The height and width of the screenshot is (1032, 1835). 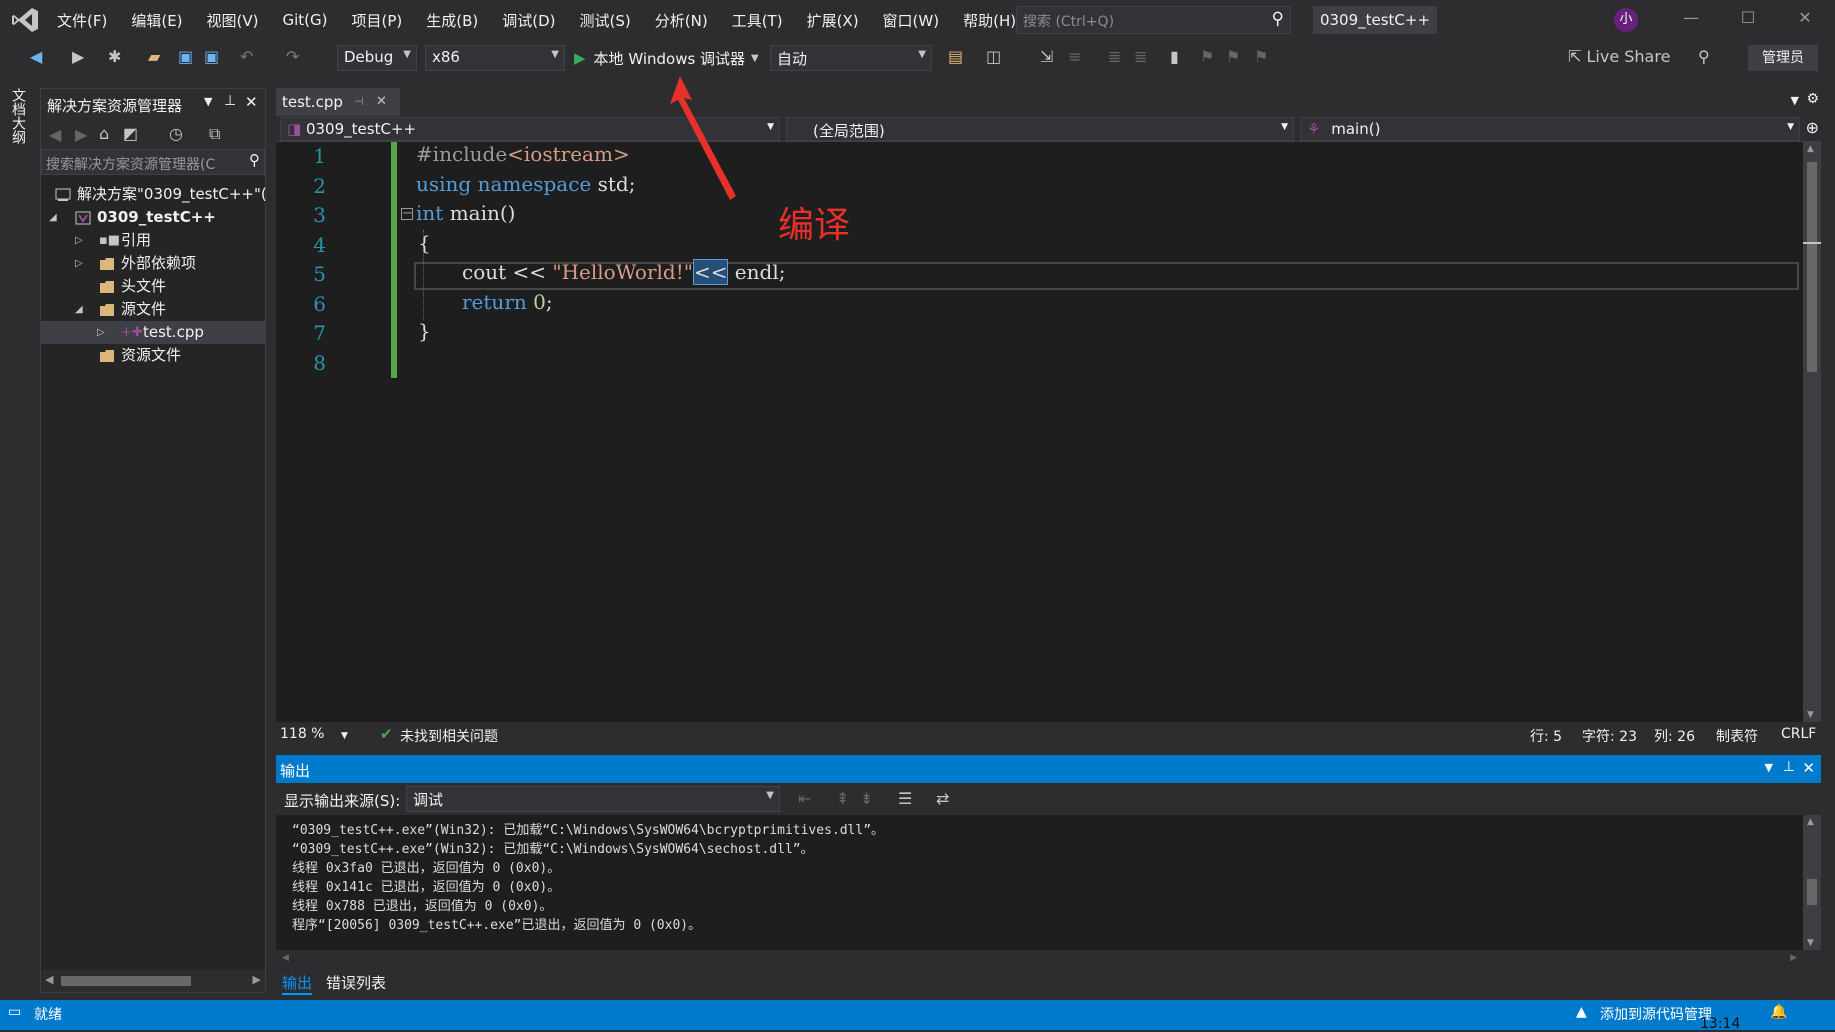 I want to click on redo-icon: ↷, so click(x=292, y=56).